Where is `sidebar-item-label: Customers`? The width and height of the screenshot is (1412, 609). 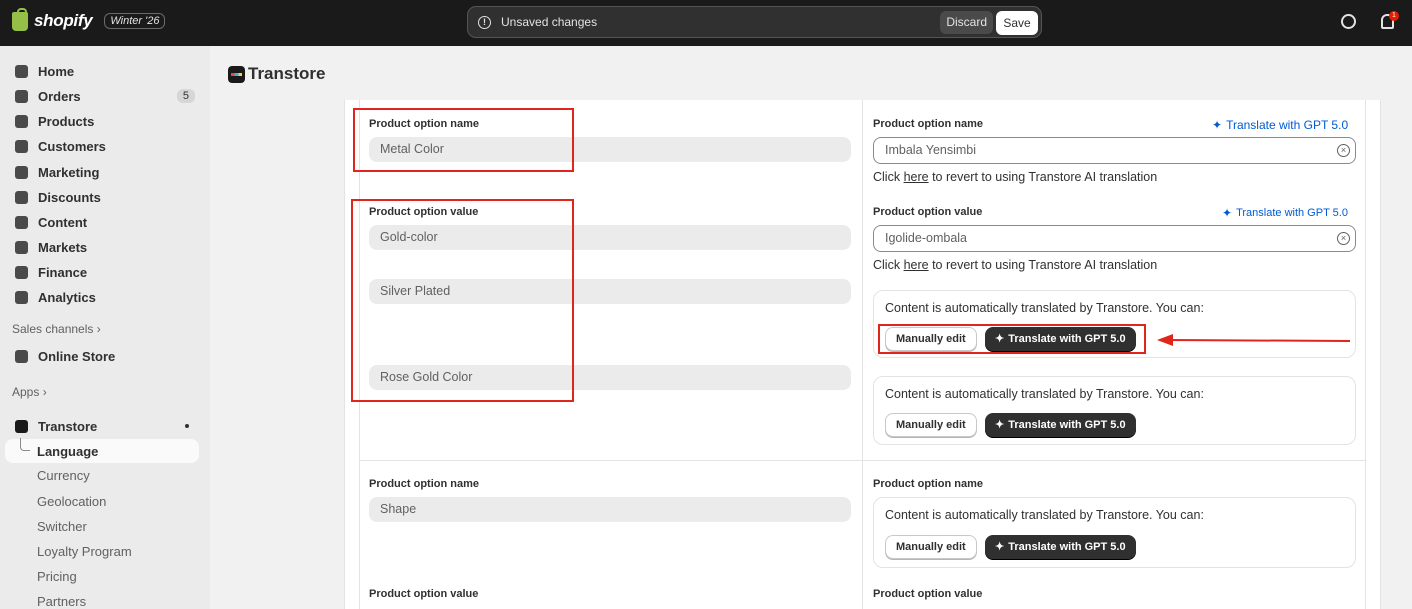
sidebar-item-label: Customers is located at coordinates (72, 146).